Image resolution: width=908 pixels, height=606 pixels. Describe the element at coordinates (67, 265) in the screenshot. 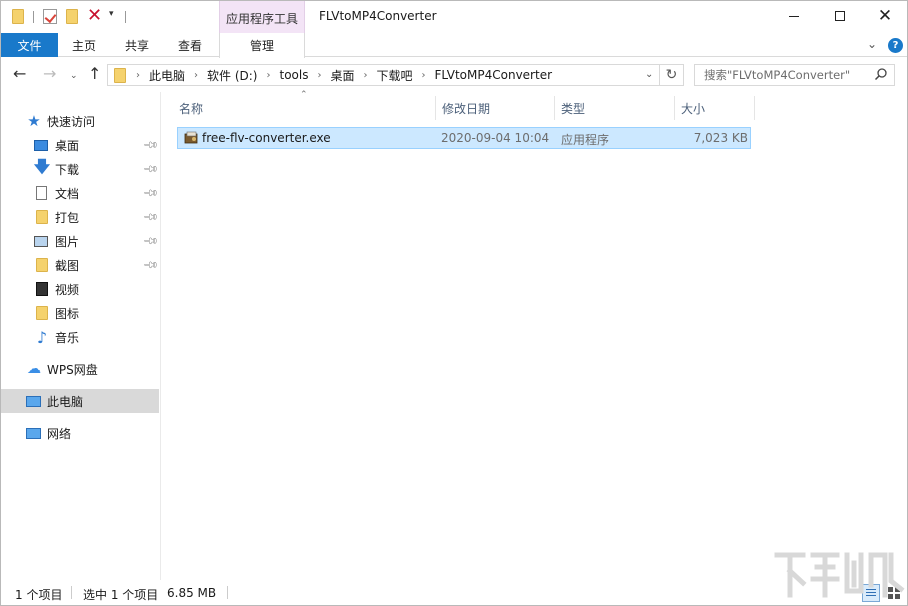

I see `sidebar-item-label: 截图` at that location.